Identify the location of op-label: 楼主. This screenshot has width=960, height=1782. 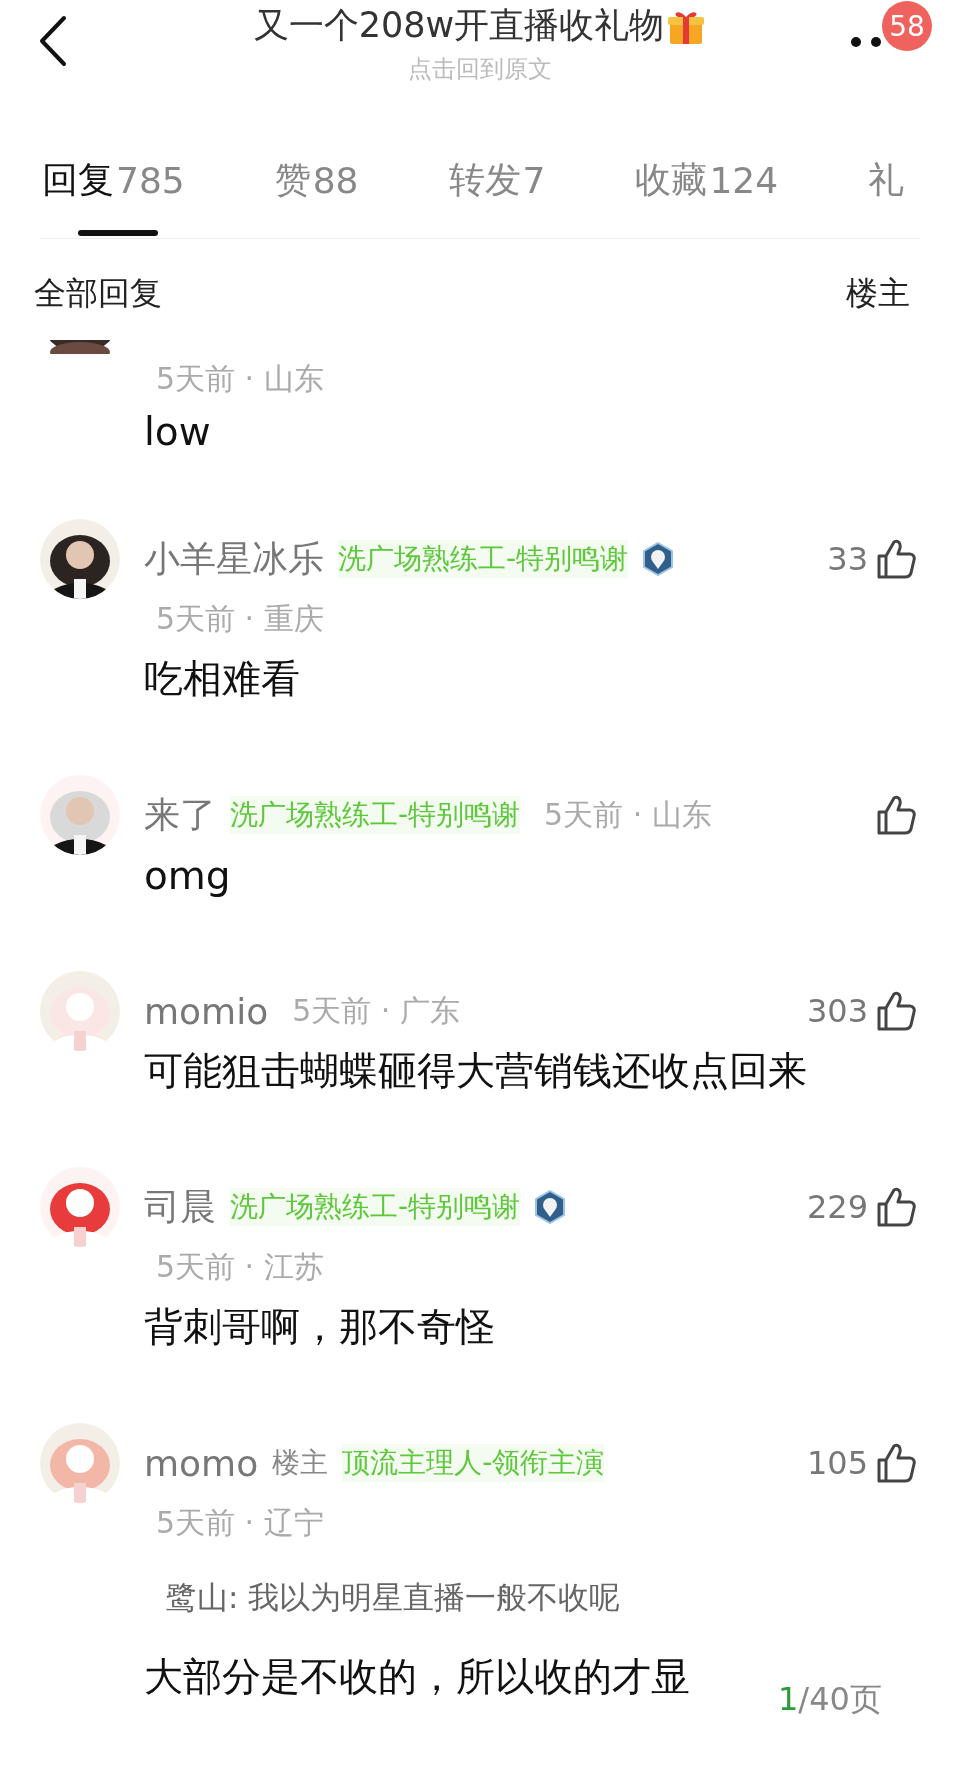
(300, 1463).